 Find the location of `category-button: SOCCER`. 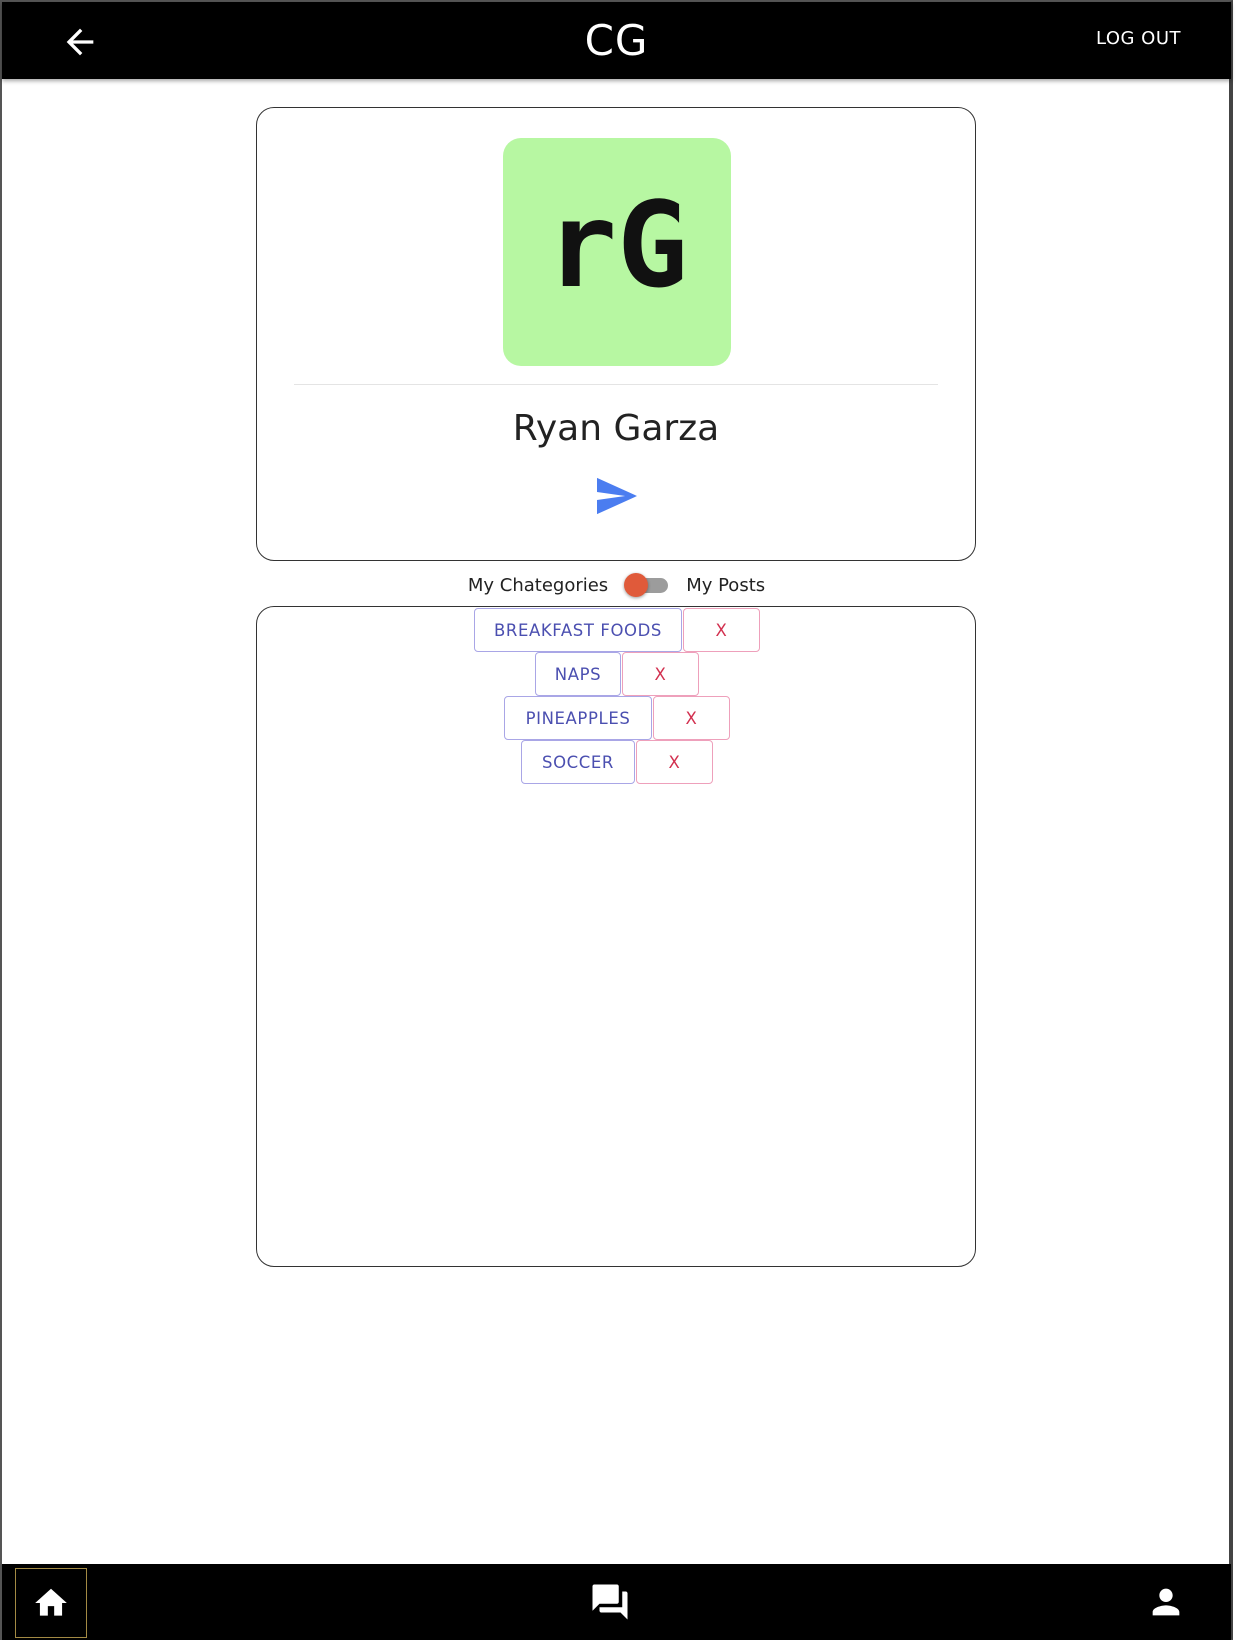

category-button: SOCCER is located at coordinates (578, 762).